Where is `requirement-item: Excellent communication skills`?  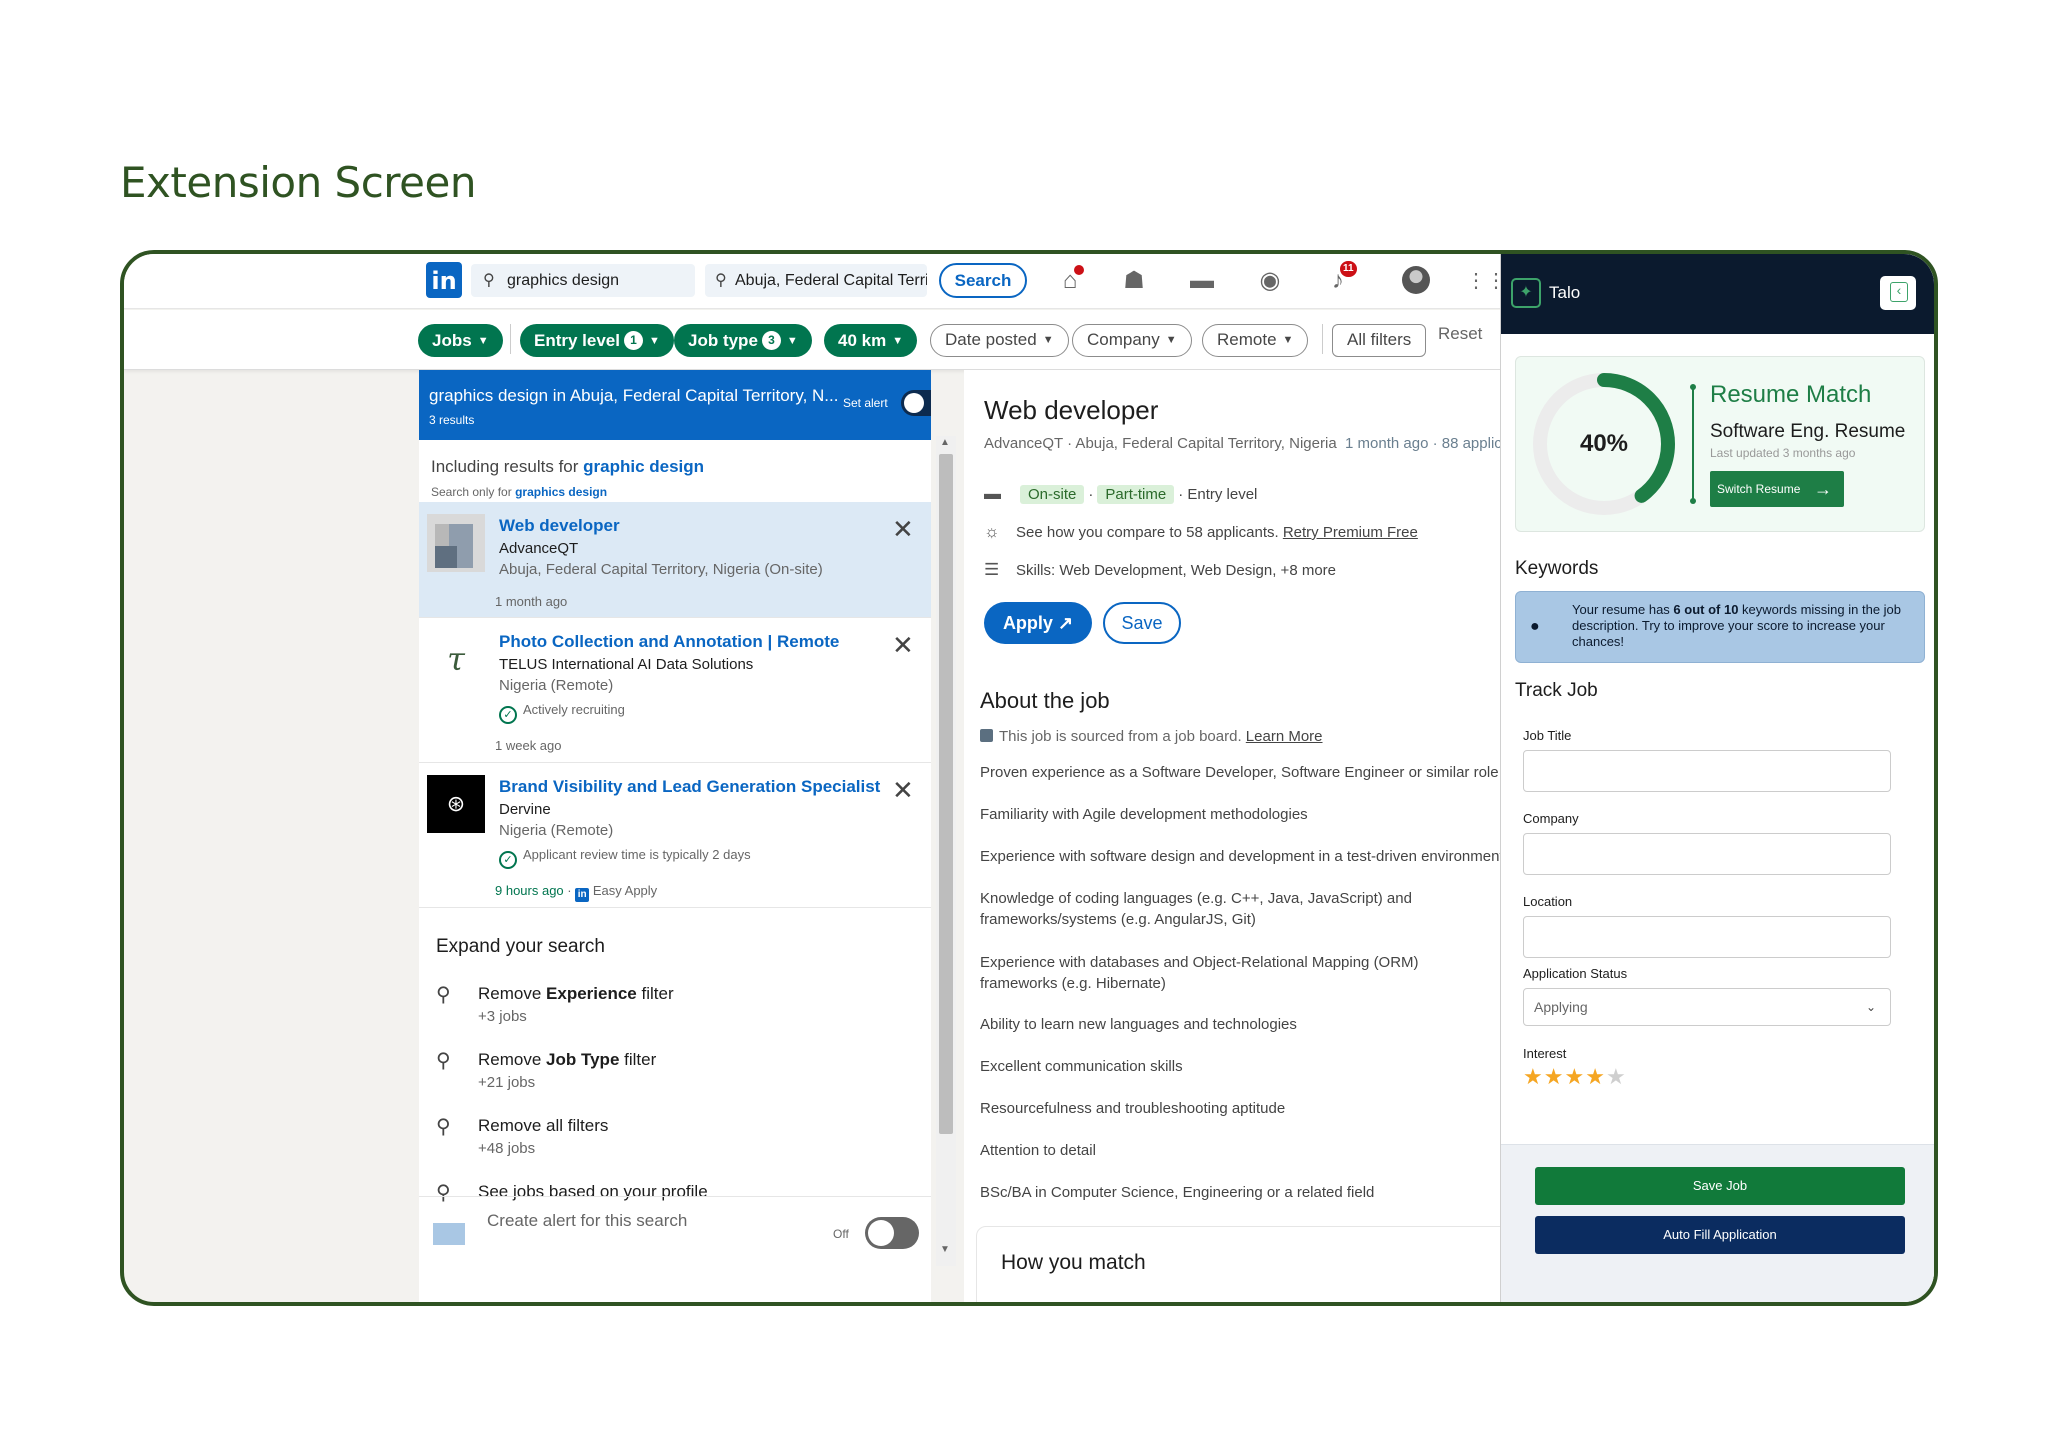
requirement-item: Excellent communication skills is located at coordinates (1081, 1066).